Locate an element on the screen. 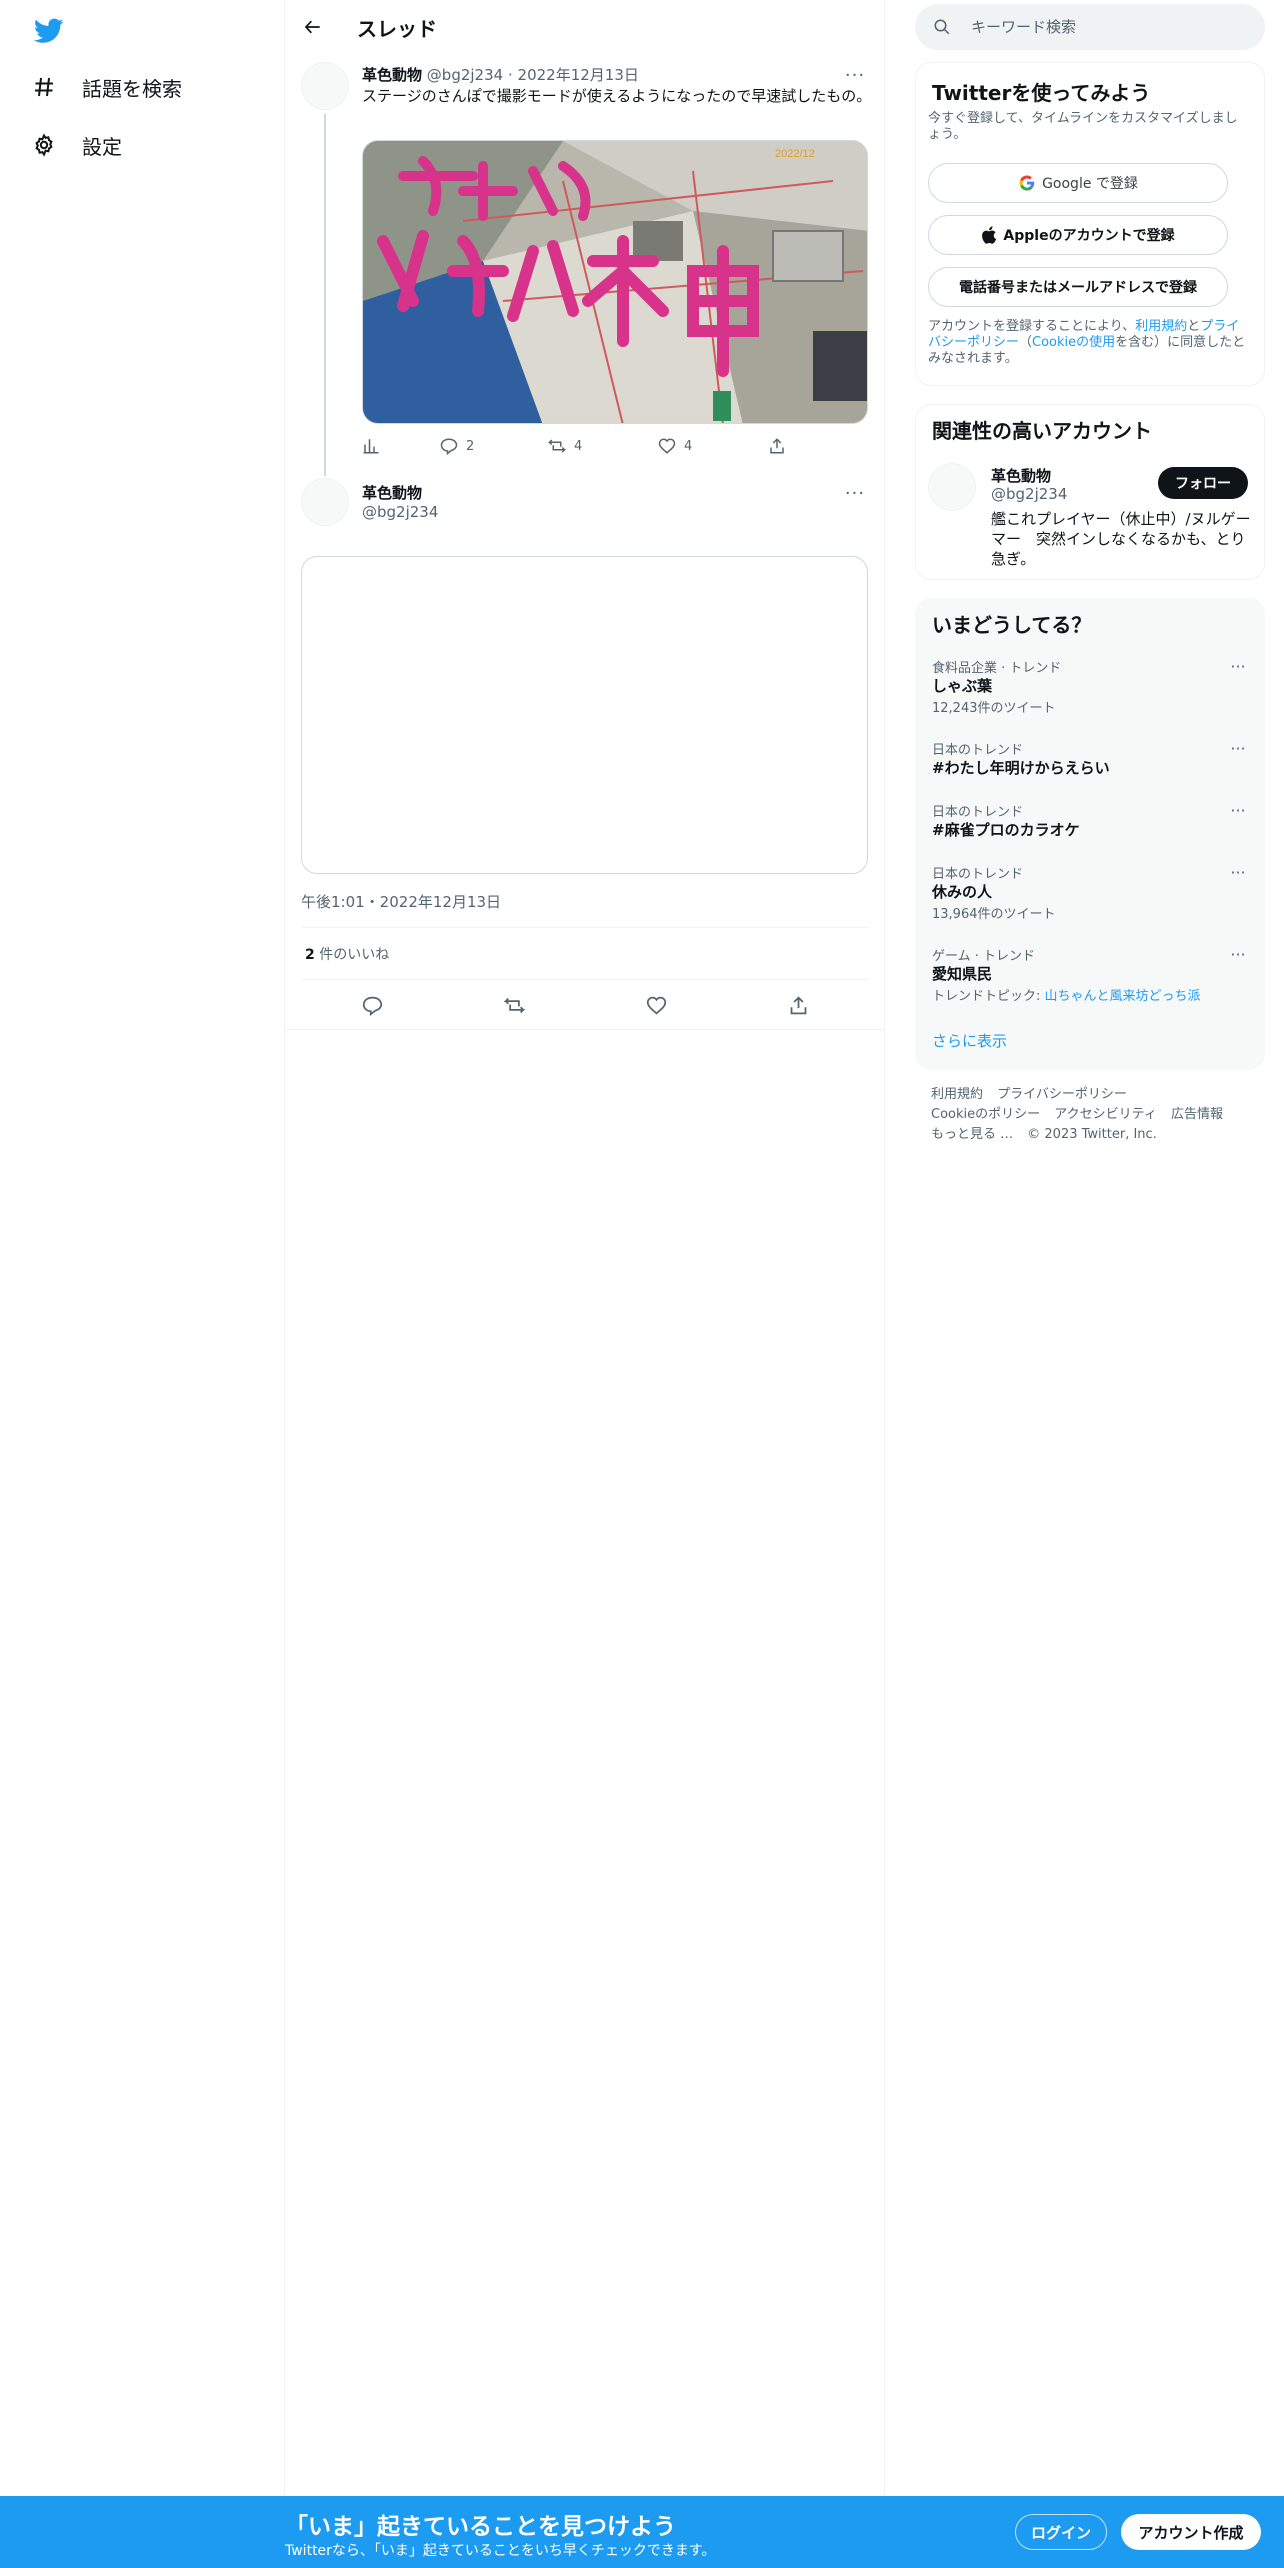 This screenshot has height=2568, width=1284. legal-and: と is located at coordinates (1194, 326).